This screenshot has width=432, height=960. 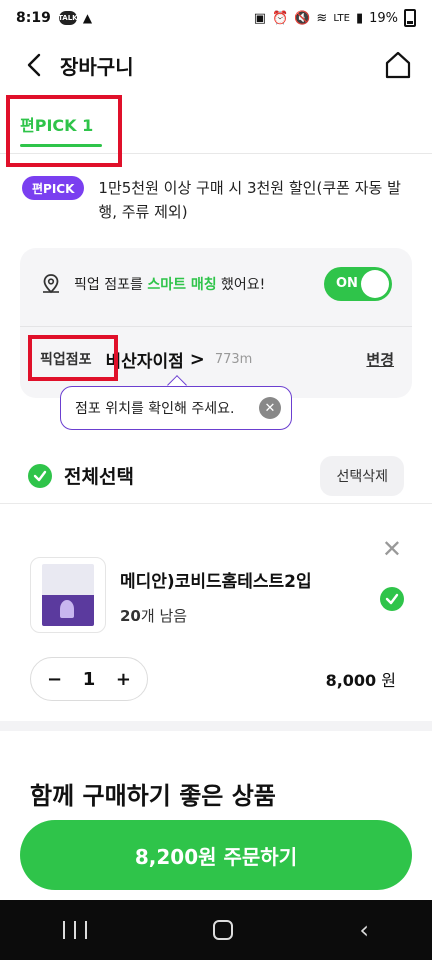 What do you see at coordinates (322, 18) in the screenshot?
I see `wifi-icon: ≋` at bounding box center [322, 18].